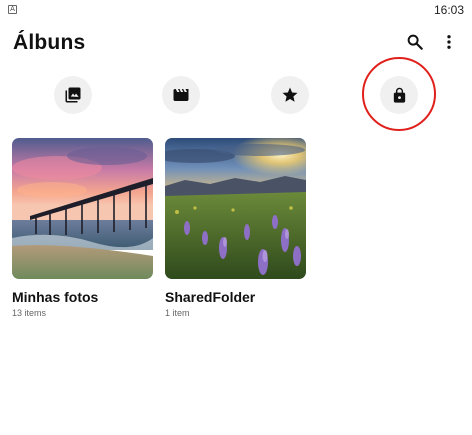 The height and width of the screenshot is (435, 472). I want to click on status-time: 16:03, so click(448, 10).